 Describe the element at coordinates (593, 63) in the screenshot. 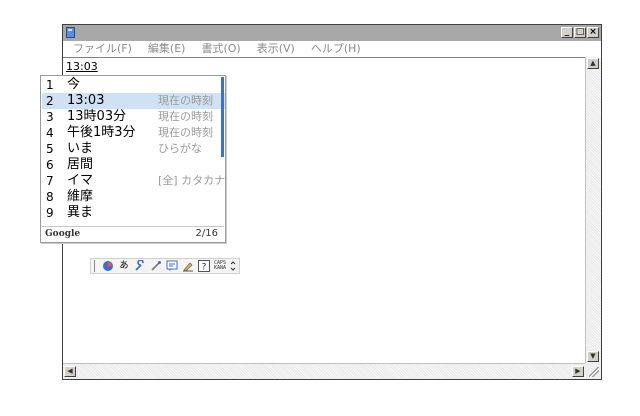

I see `scroll-up-button: ▲` at that location.